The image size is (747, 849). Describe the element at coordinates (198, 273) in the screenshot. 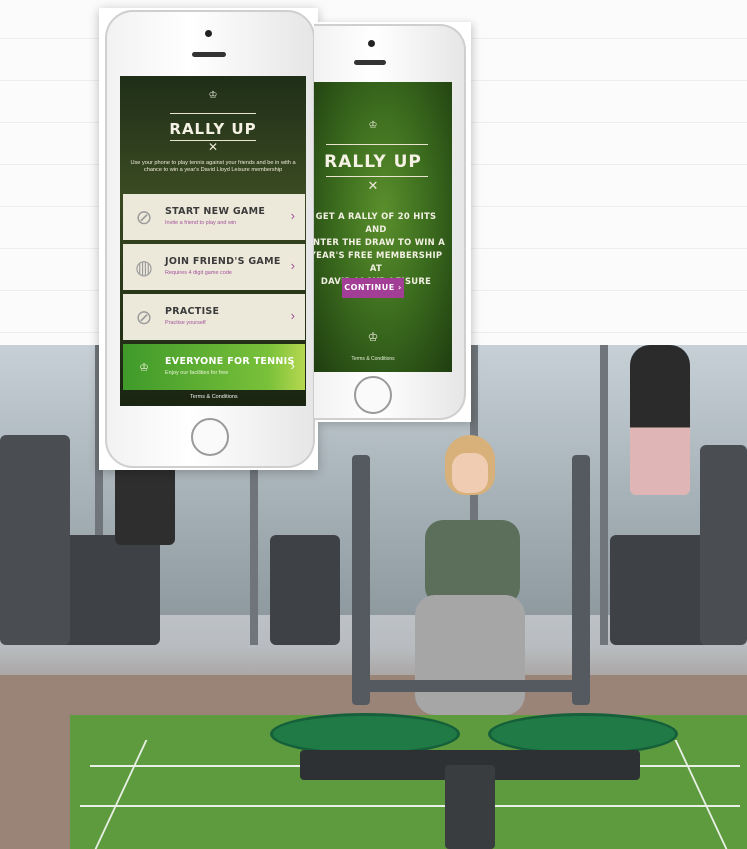

I see `menu-item-subtitle: Requires 4 digit game code` at that location.